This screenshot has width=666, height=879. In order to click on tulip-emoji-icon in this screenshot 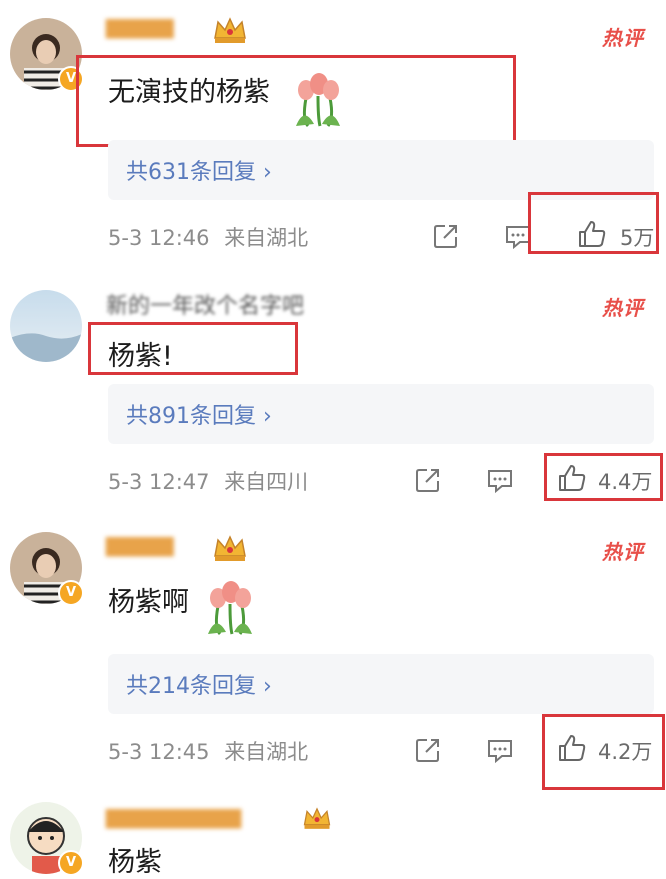, I will do `click(230, 608)`.